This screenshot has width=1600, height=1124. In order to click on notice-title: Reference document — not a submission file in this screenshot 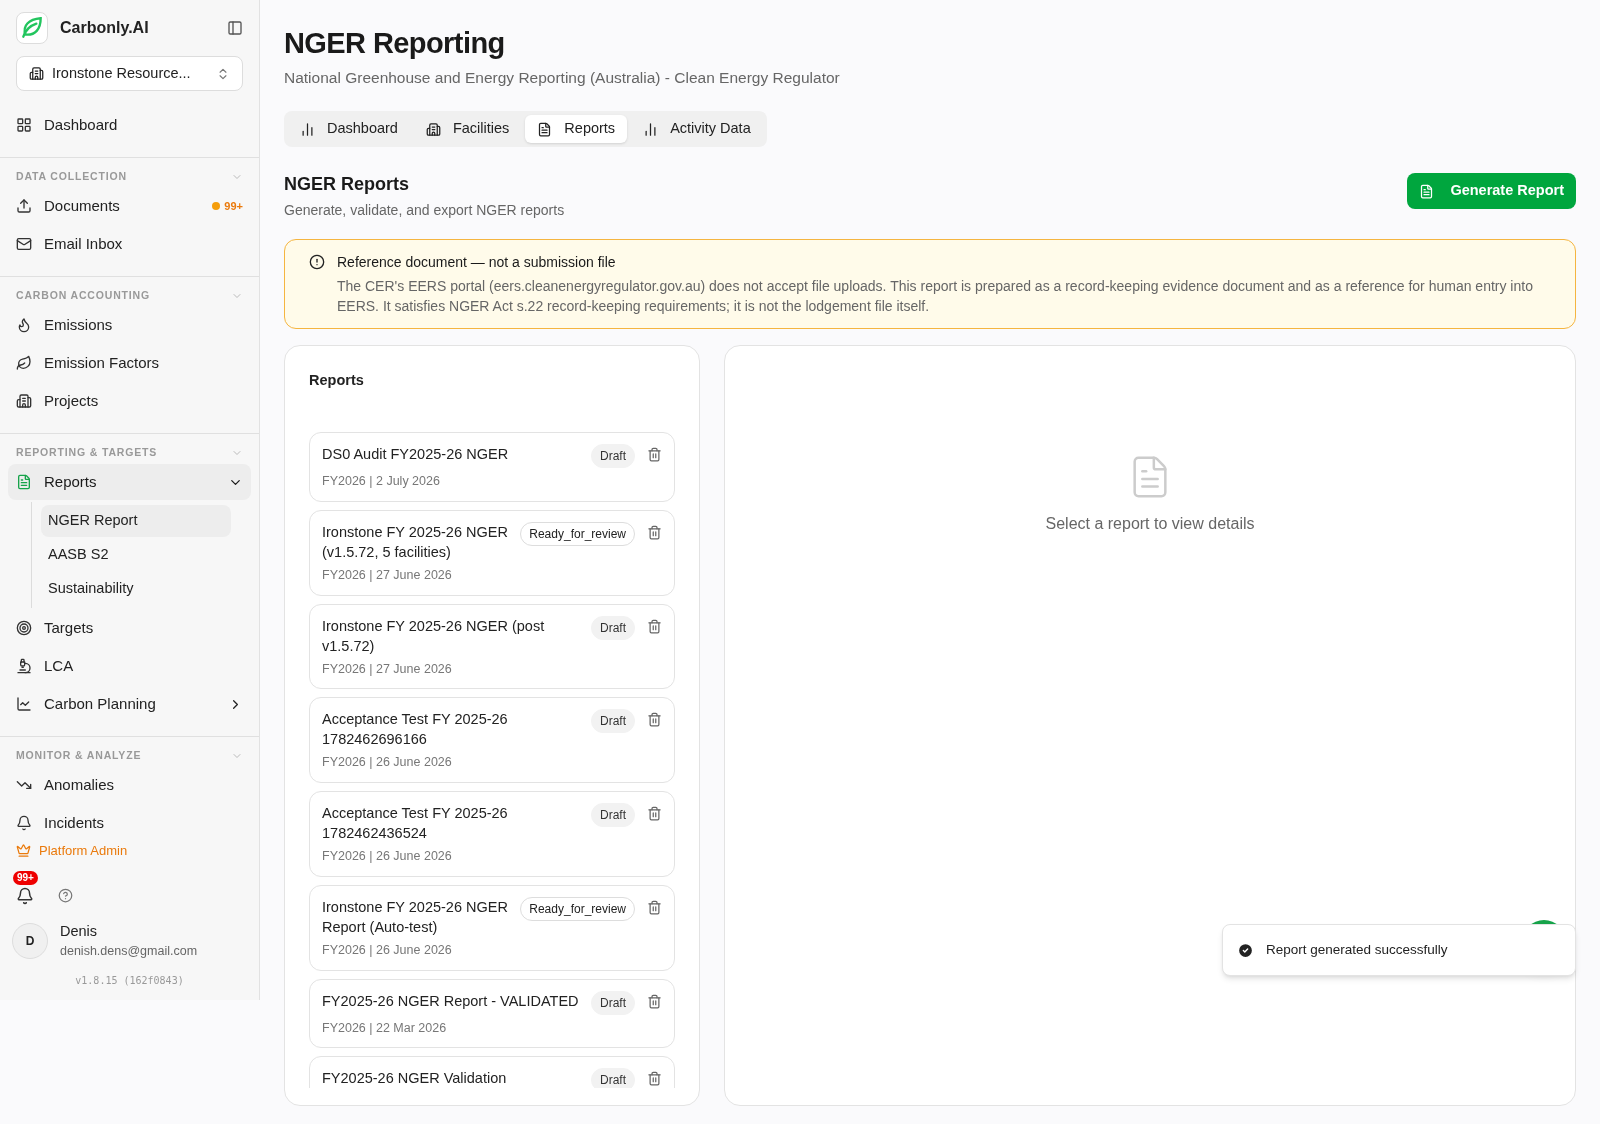, I will do `click(477, 263)`.